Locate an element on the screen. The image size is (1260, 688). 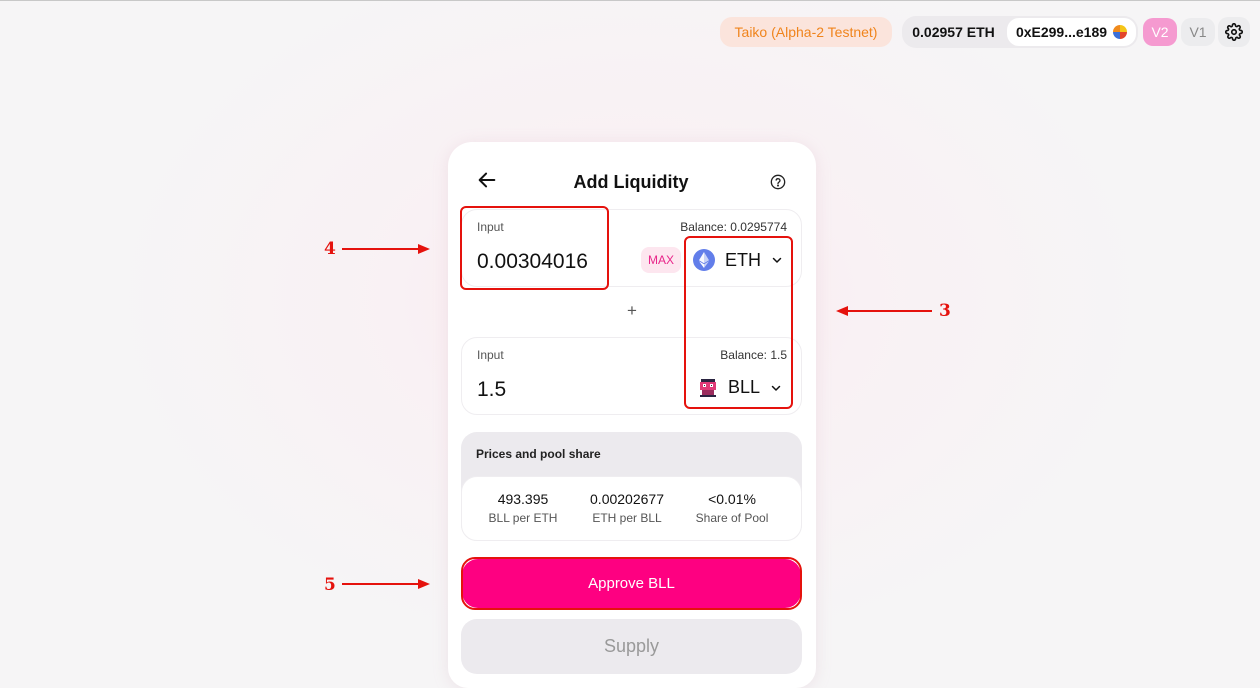
annotation-number-3: 3 is located at coordinates (945, 311).